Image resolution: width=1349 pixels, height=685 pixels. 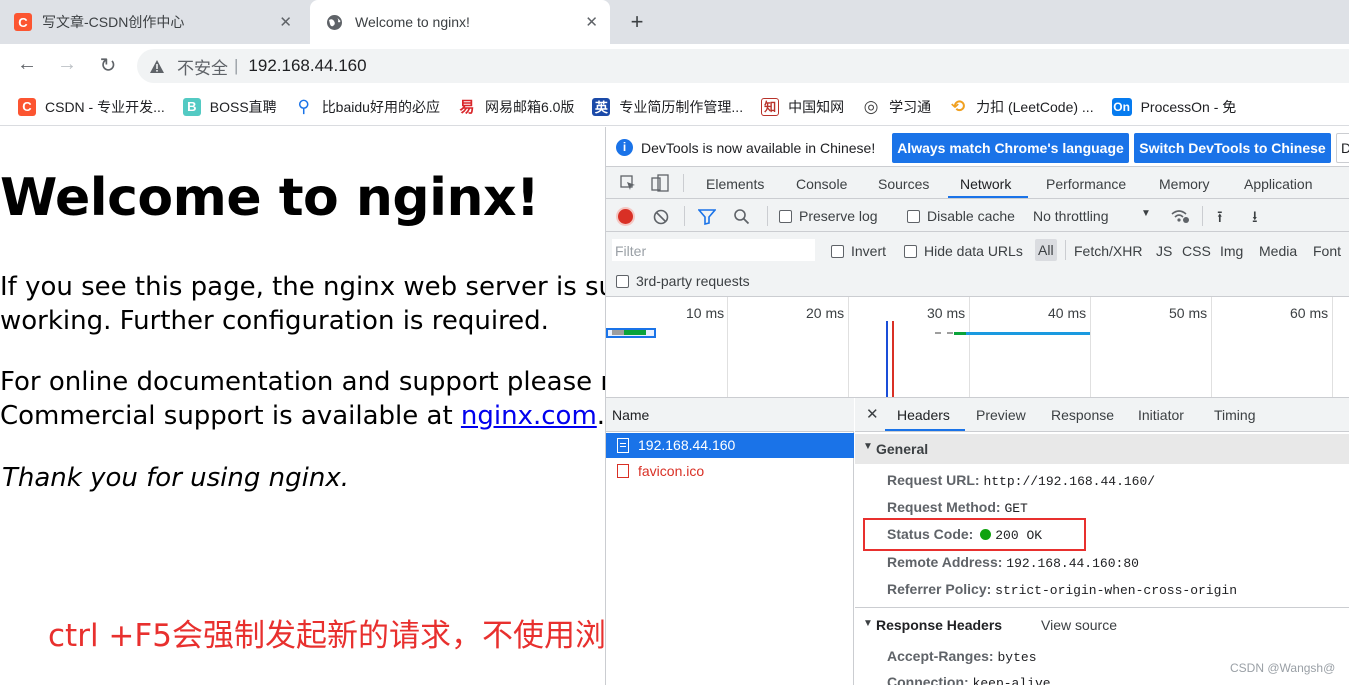 I want to click on search-icon, so click(x=741, y=216).